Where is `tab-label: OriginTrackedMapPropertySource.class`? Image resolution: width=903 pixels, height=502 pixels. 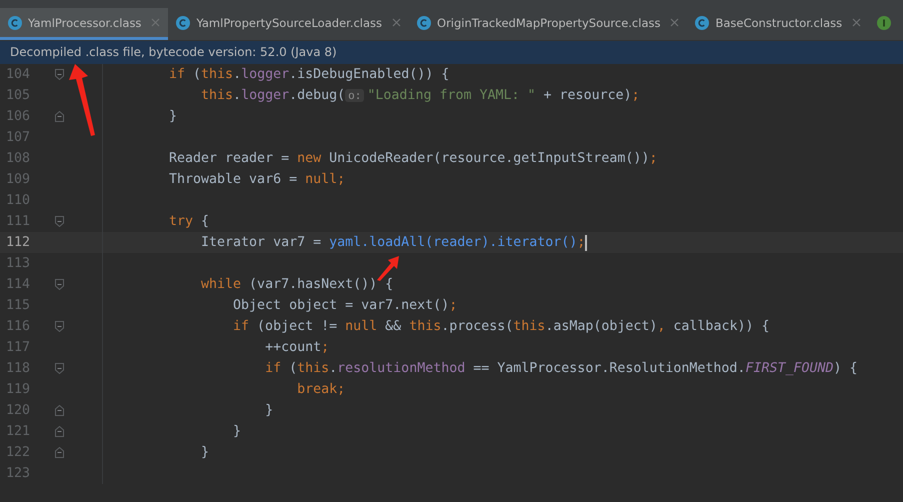 tab-label: OriginTrackedMapPropertySource.class is located at coordinates (548, 23).